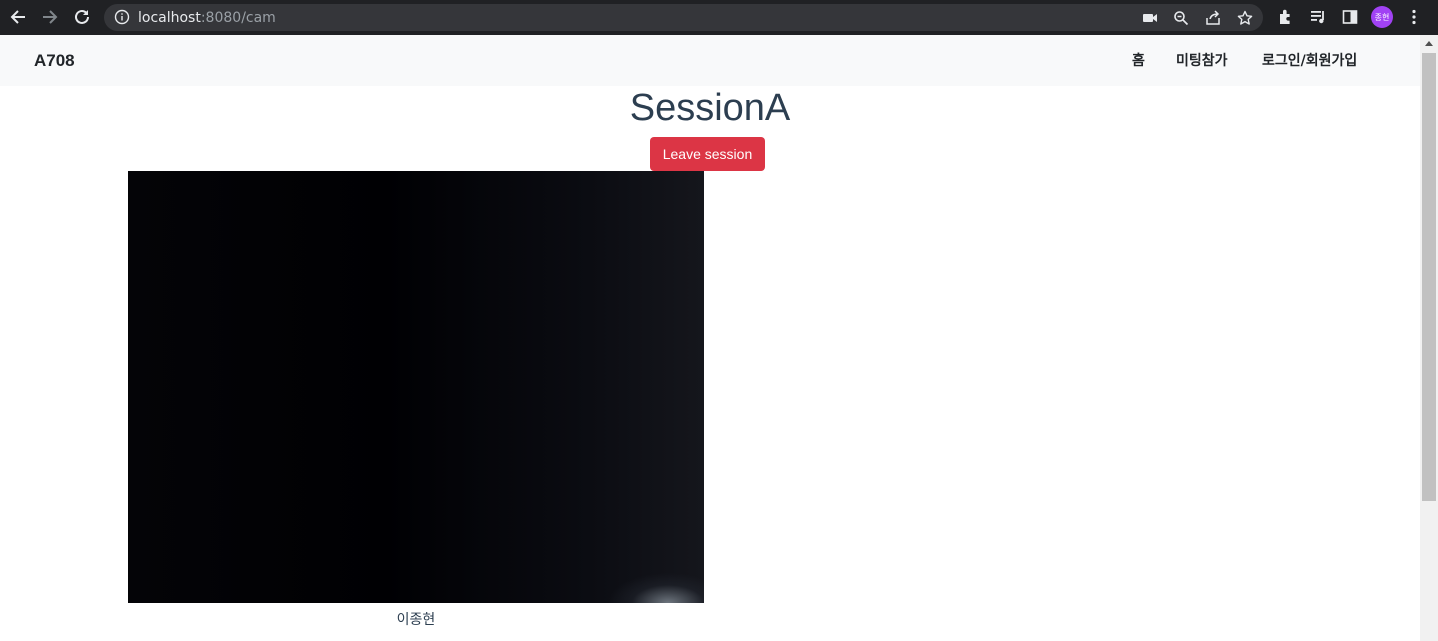  What do you see at coordinates (18, 17) in the screenshot?
I see `back-arrow-icon` at bounding box center [18, 17].